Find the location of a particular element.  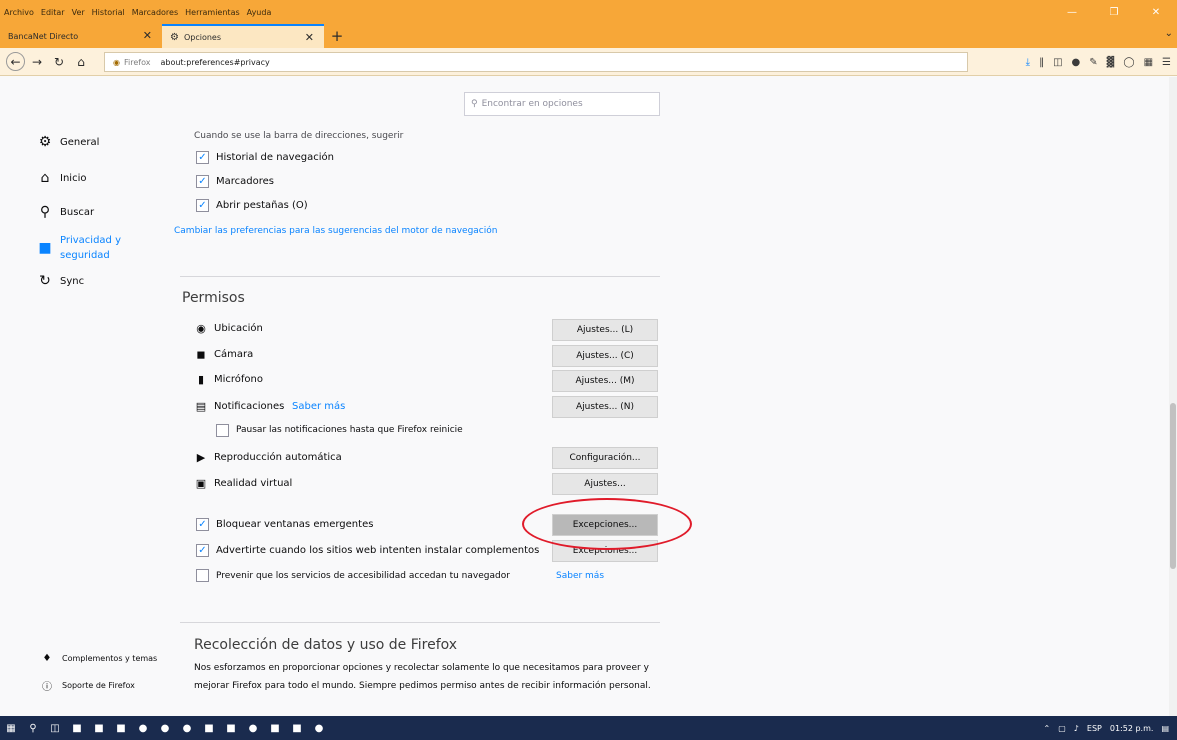

block-popups-label: Bloquear ventanas emergentes is located at coordinates (295, 524).